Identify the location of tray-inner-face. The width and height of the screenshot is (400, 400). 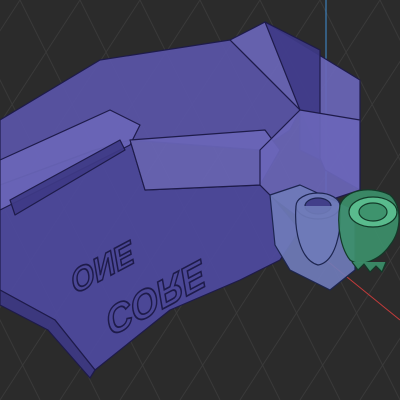
(205, 160).